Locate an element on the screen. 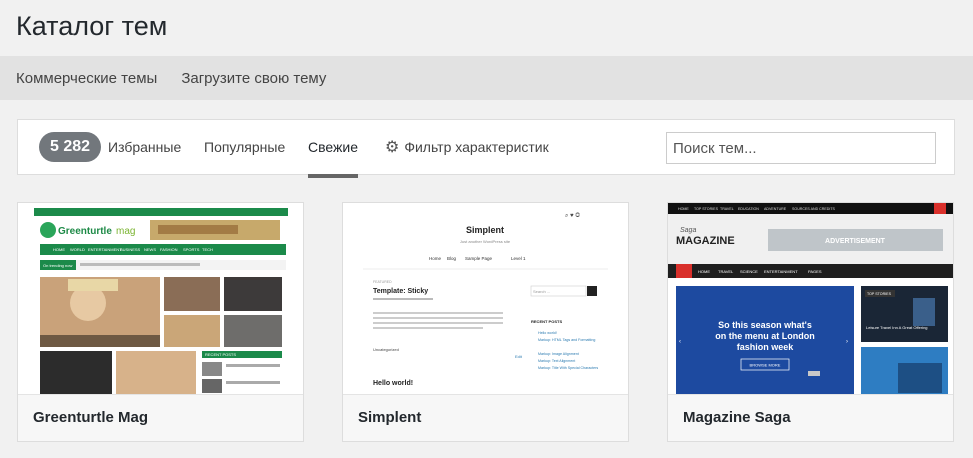 This screenshot has height=458, width=973. preview-logo: Saga is located at coordinates (688, 230).